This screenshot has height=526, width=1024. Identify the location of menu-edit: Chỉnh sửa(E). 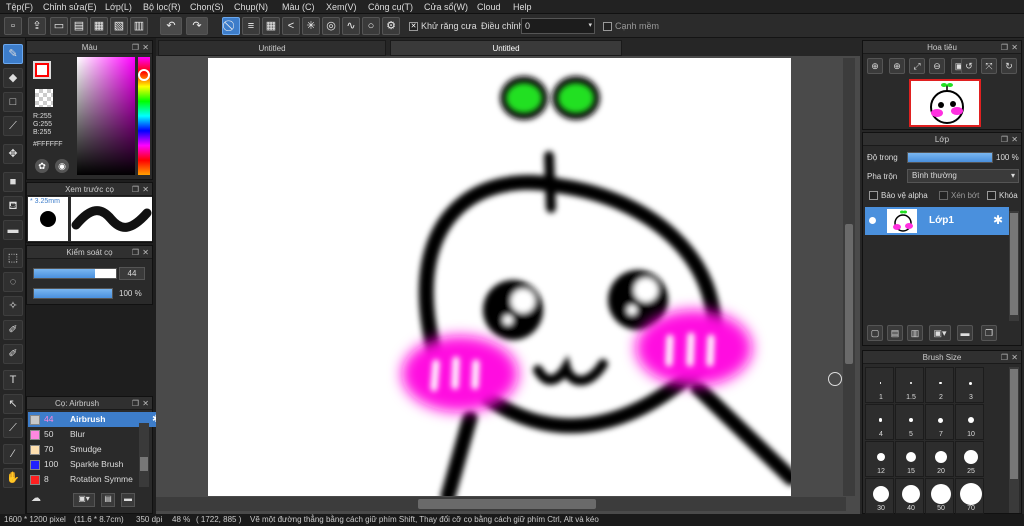
(70, 7).